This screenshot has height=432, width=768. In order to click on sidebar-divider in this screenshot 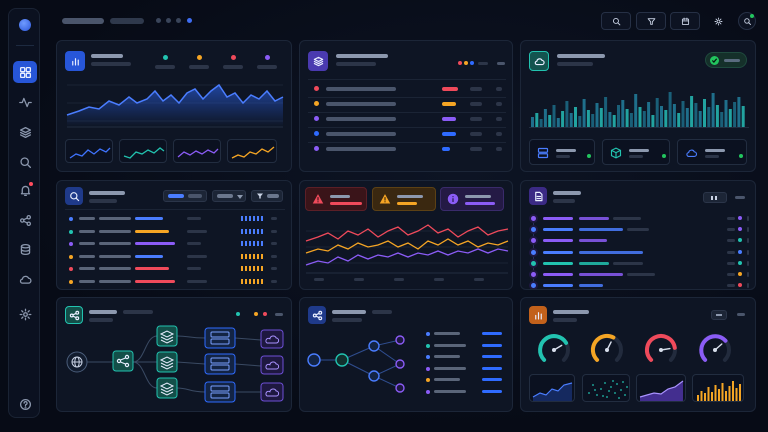, I will do `click(25, 45)`.